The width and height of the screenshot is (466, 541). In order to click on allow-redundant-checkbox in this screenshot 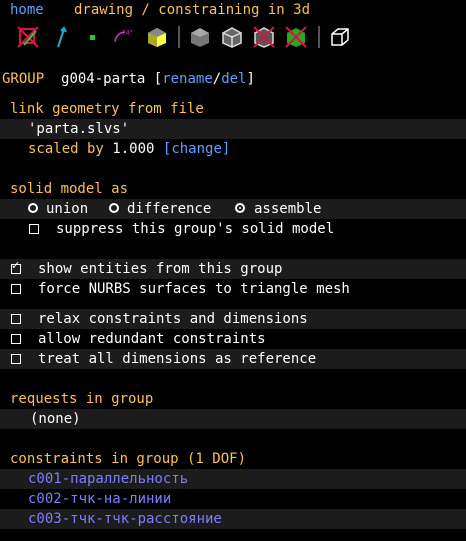, I will do `click(16, 339)`.